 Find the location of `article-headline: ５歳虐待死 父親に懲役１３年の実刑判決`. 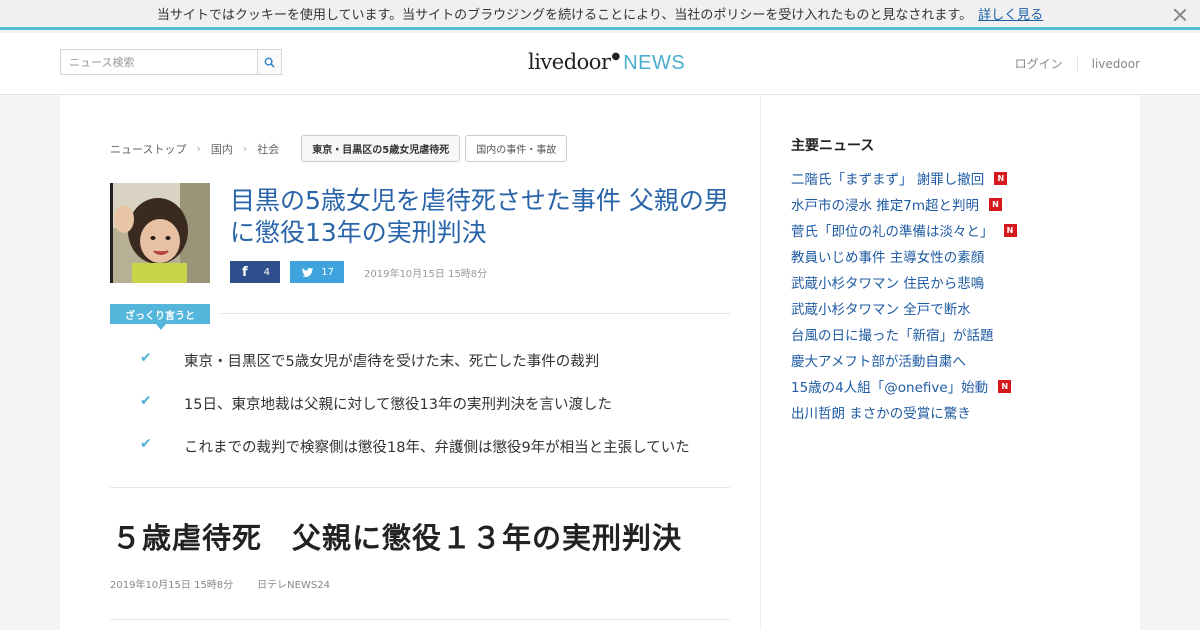

article-headline: ５歳虐待死 父親に懲役１３年の実刑判決 is located at coordinates (397, 538).